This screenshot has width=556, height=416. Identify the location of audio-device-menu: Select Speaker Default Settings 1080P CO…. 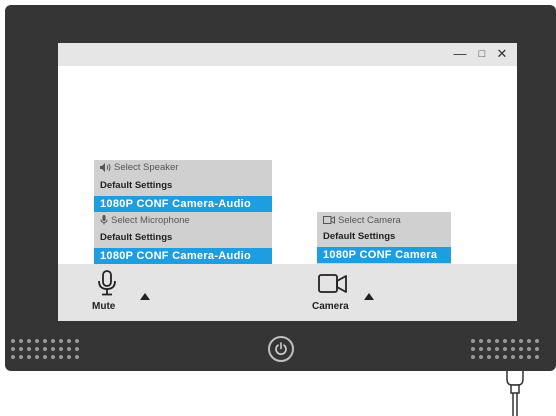
(183, 212).